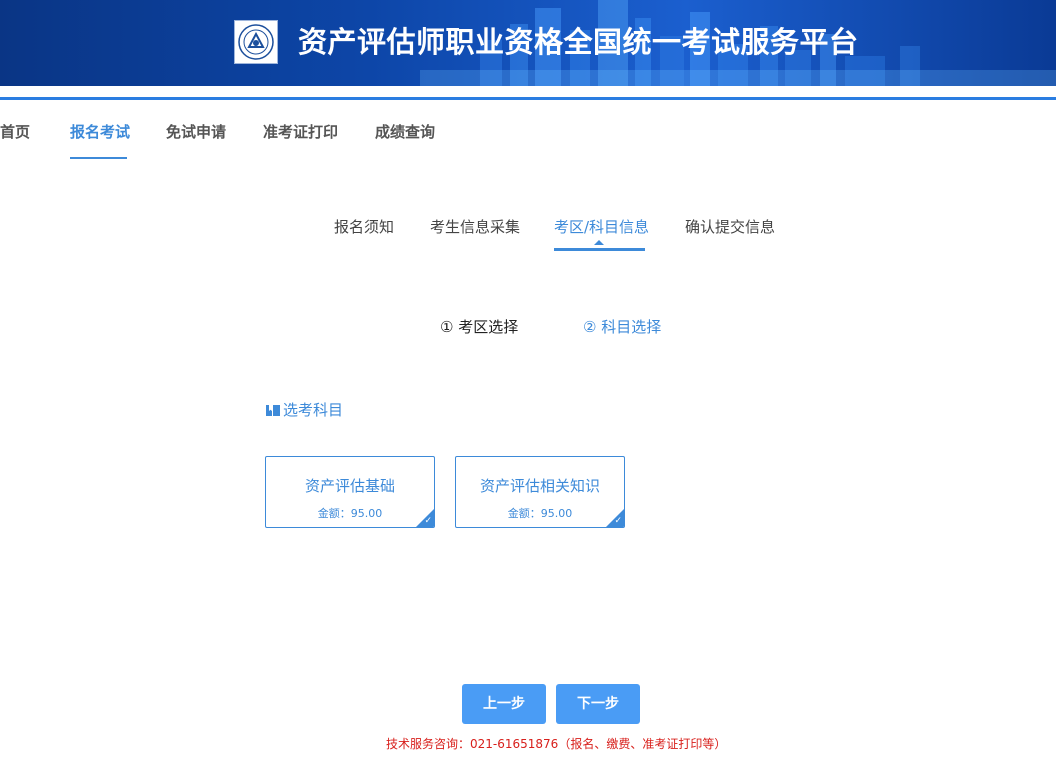 Image resolution: width=1056 pixels, height=760 pixels. What do you see at coordinates (599, 249) in the screenshot?
I see `step-active-indicator` at bounding box center [599, 249].